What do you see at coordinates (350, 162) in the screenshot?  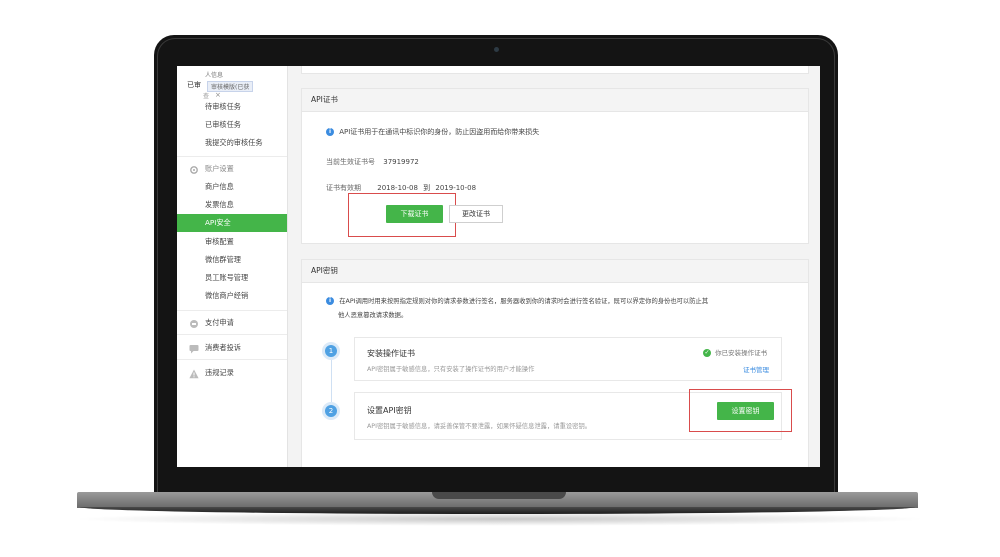 I see `certificate-serial-label: 当前生效证书号` at bounding box center [350, 162].